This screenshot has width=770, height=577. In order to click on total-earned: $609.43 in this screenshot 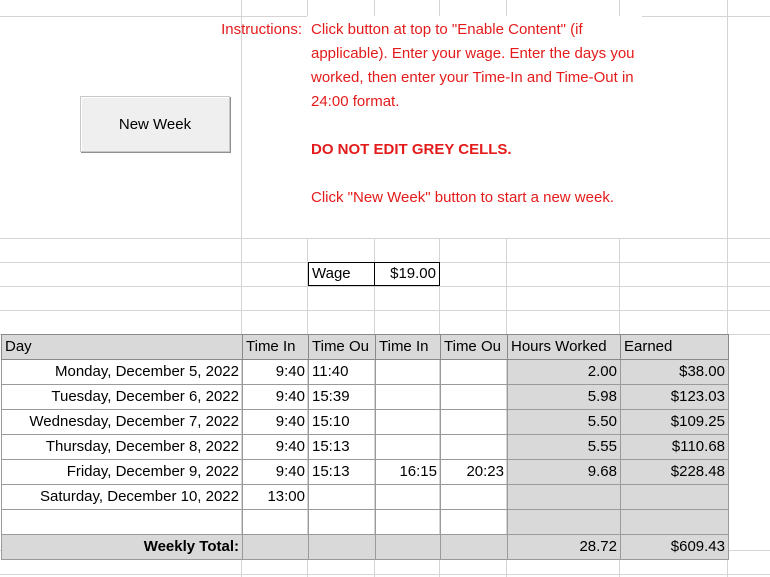, I will do `click(674, 547)`.